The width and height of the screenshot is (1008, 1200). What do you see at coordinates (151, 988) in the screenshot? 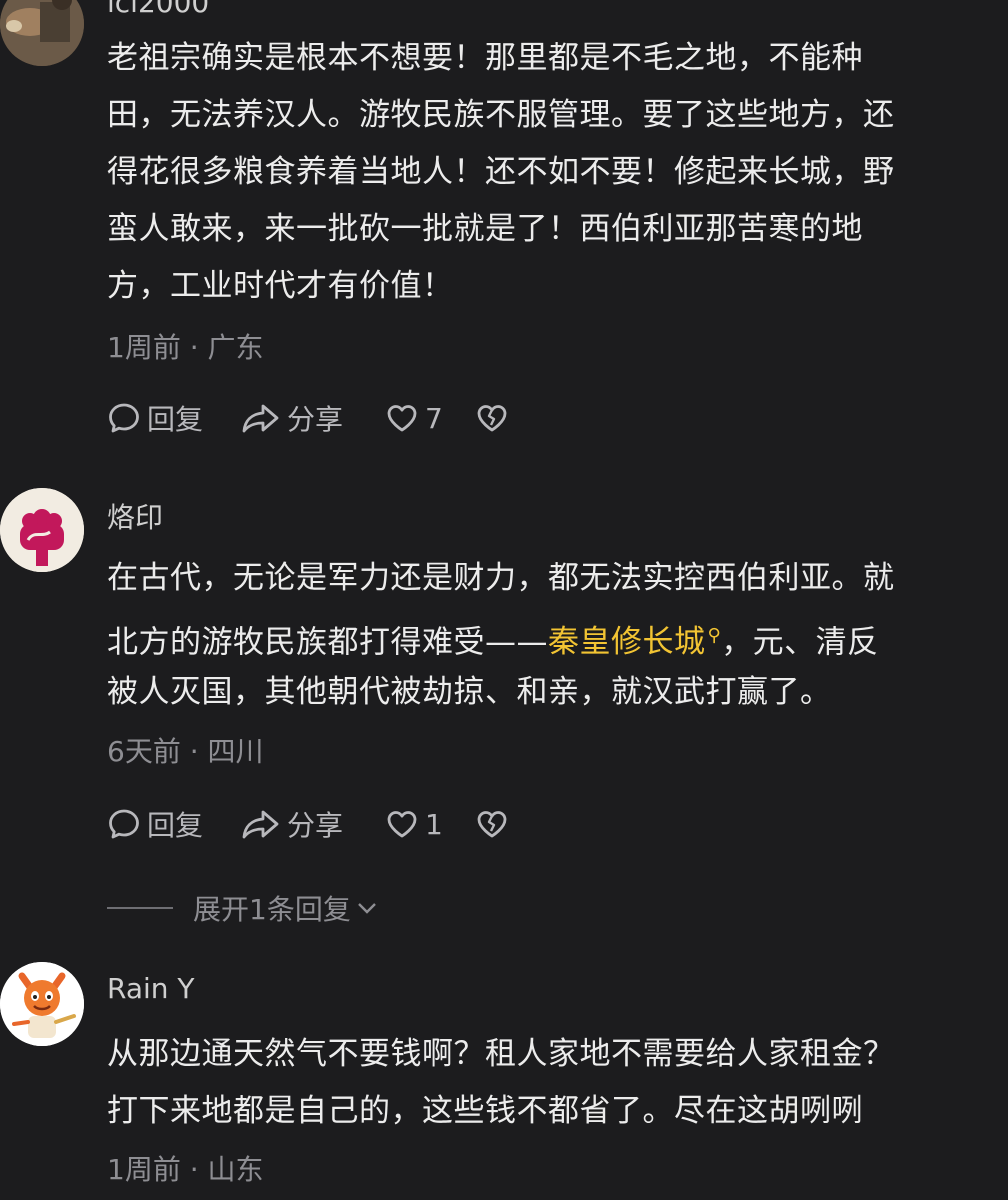
I see `username: Rain Y` at bounding box center [151, 988].